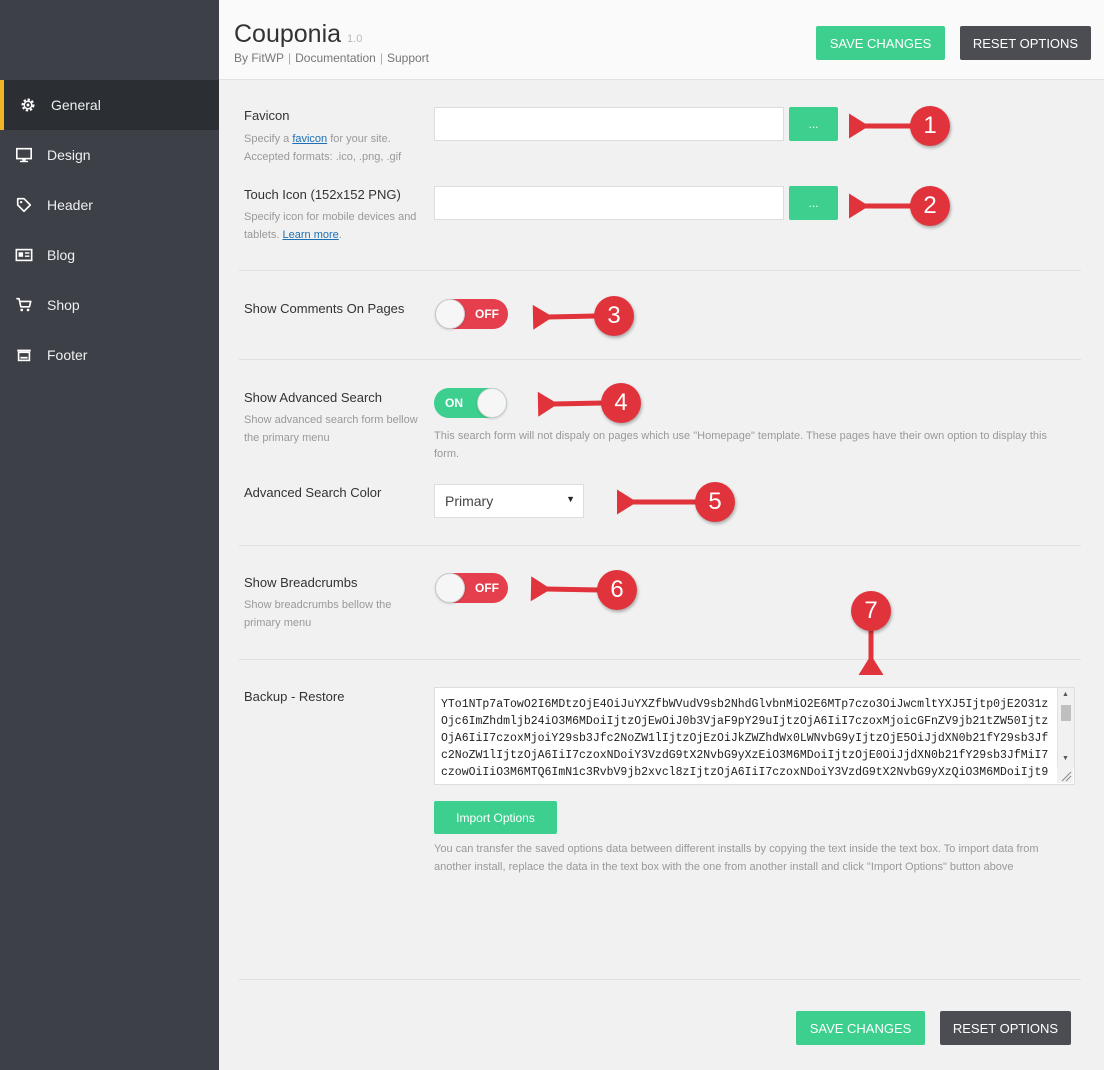  Describe the element at coordinates (1065, 694) in the screenshot. I see `scroll-up-icon: ▲` at that location.